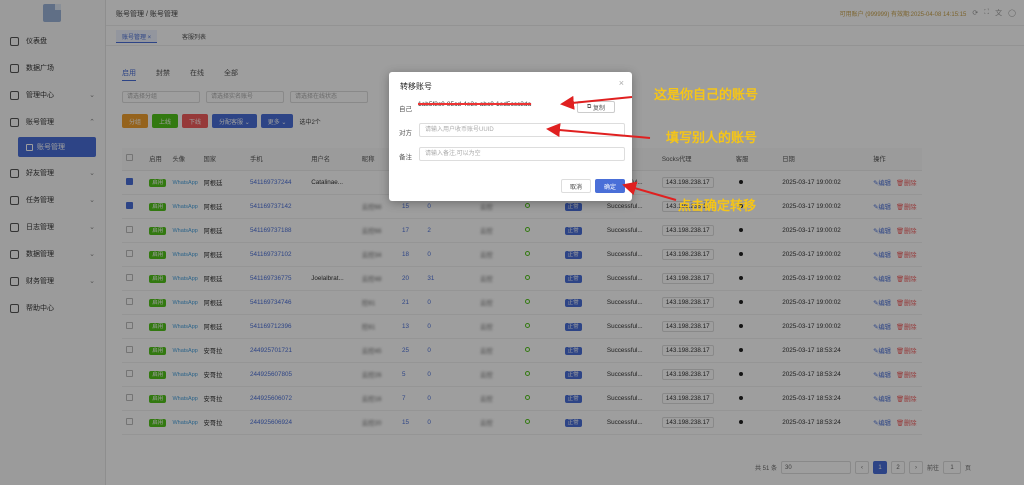  Describe the element at coordinates (611, 148) in the screenshot. I see `annotation-arrows` at that location.